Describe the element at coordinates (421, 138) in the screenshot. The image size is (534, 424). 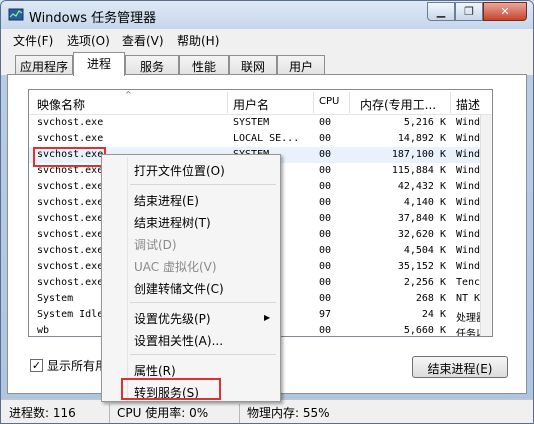
I see `cell-memory: 14,892 K` at that location.